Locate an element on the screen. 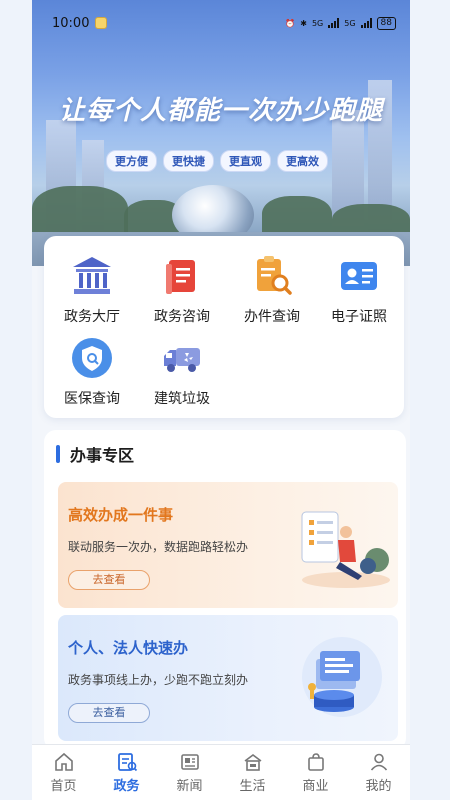 The height and width of the screenshot is (800, 450). document-search-icon is located at coordinates (274, 275).